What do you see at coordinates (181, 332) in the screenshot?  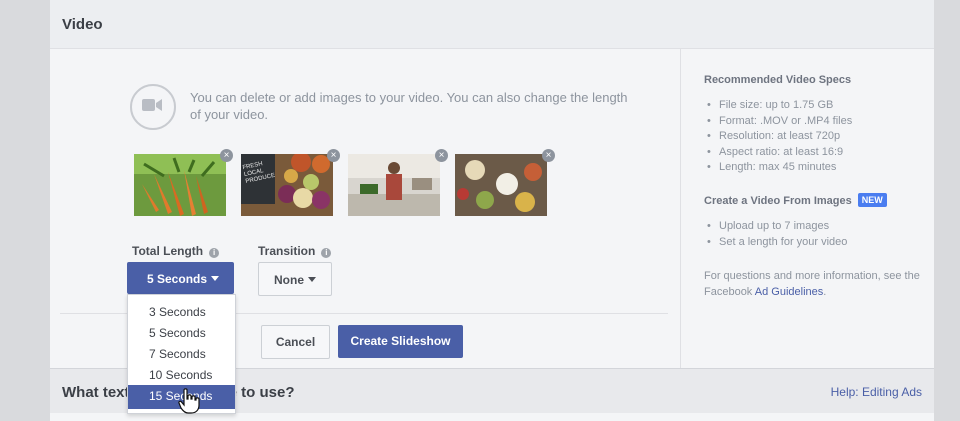 I see `option-5-seconds: 5 Seconds` at bounding box center [181, 332].